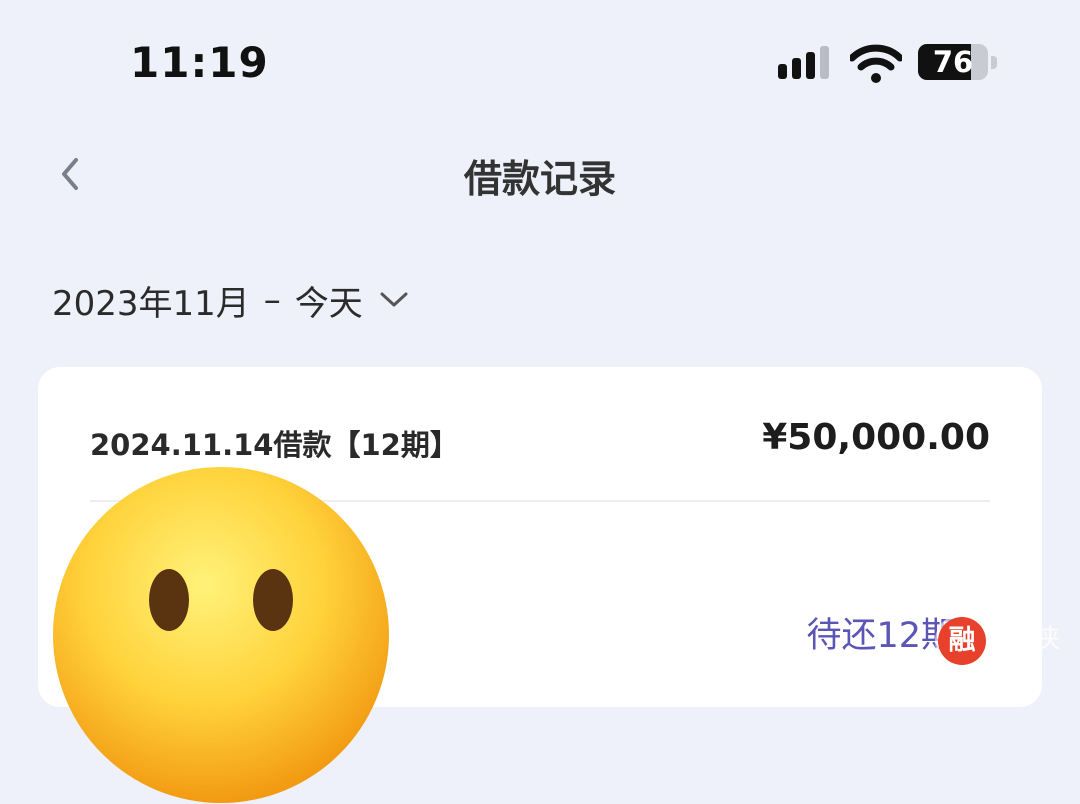 This screenshot has width=1080, height=804. Describe the element at coordinates (199, 62) in the screenshot. I see `status-time: 11:19` at that location.